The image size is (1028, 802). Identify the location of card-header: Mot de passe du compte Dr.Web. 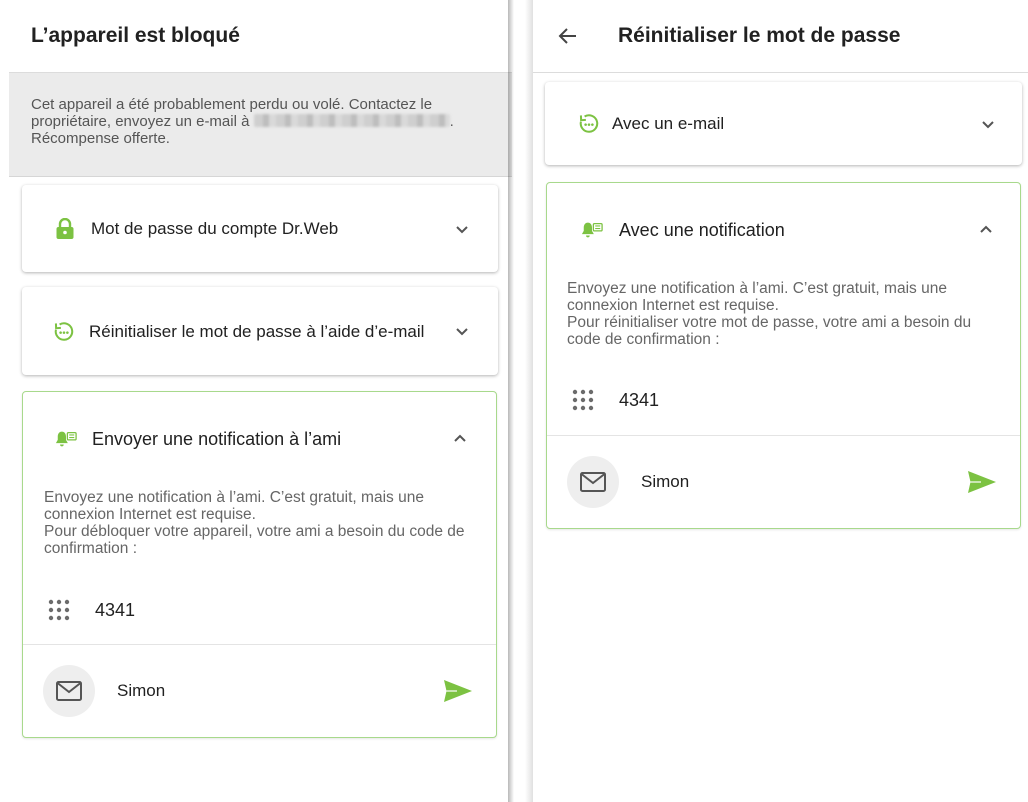
(260, 228).